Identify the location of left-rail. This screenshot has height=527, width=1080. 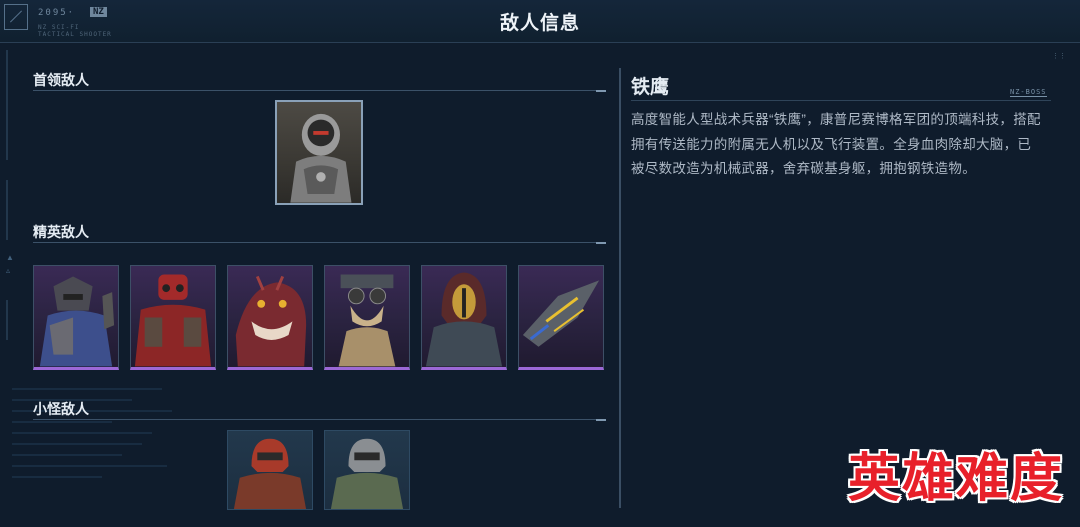
(8, 280).